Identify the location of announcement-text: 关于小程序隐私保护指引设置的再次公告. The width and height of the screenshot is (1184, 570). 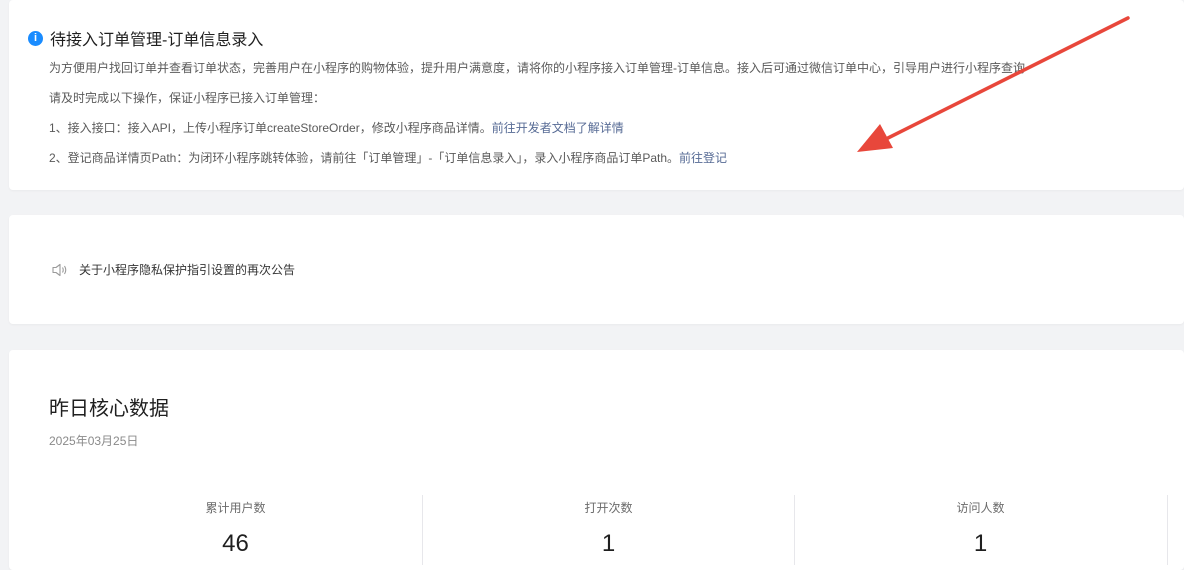
(187, 270).